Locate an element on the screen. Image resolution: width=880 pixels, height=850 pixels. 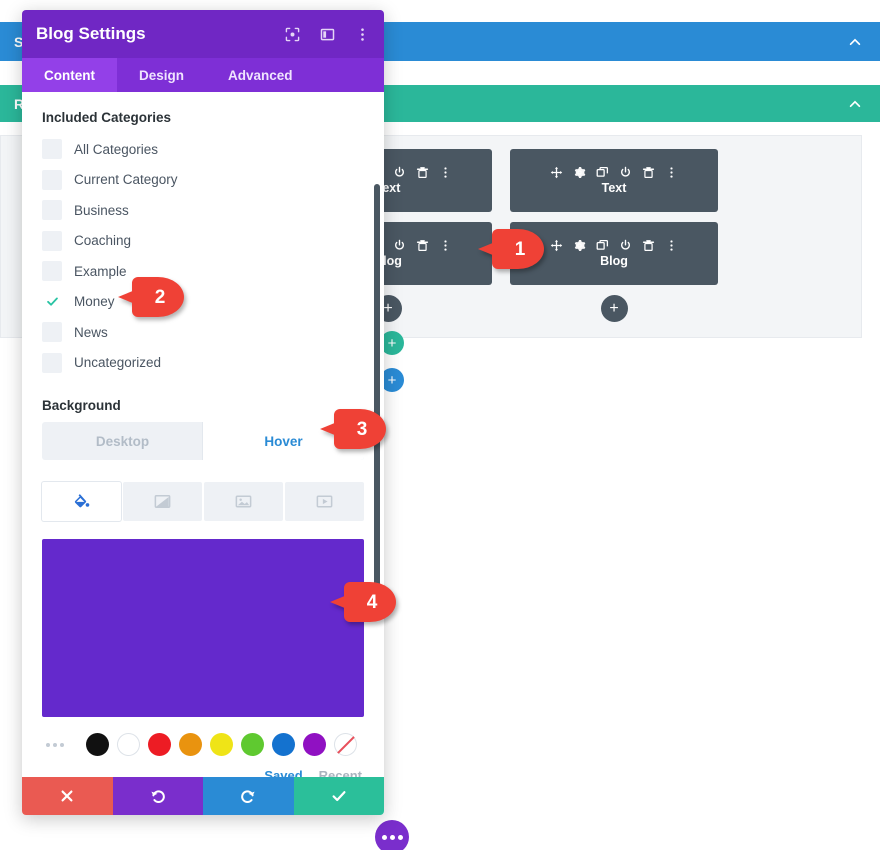
module-label: Blog is located at coordinates (614, 261).